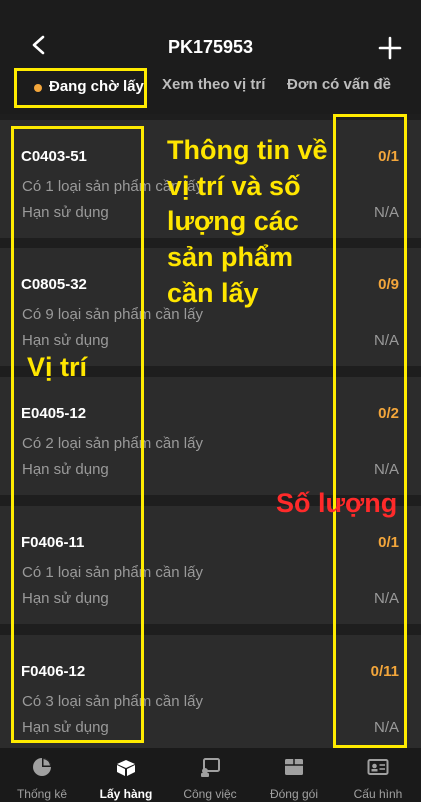 The width and height of the screenshot is (421, 802). Describe the element at coordinates (210, 794) in the screenshot. I see `nav-label: Công việc` at that location.